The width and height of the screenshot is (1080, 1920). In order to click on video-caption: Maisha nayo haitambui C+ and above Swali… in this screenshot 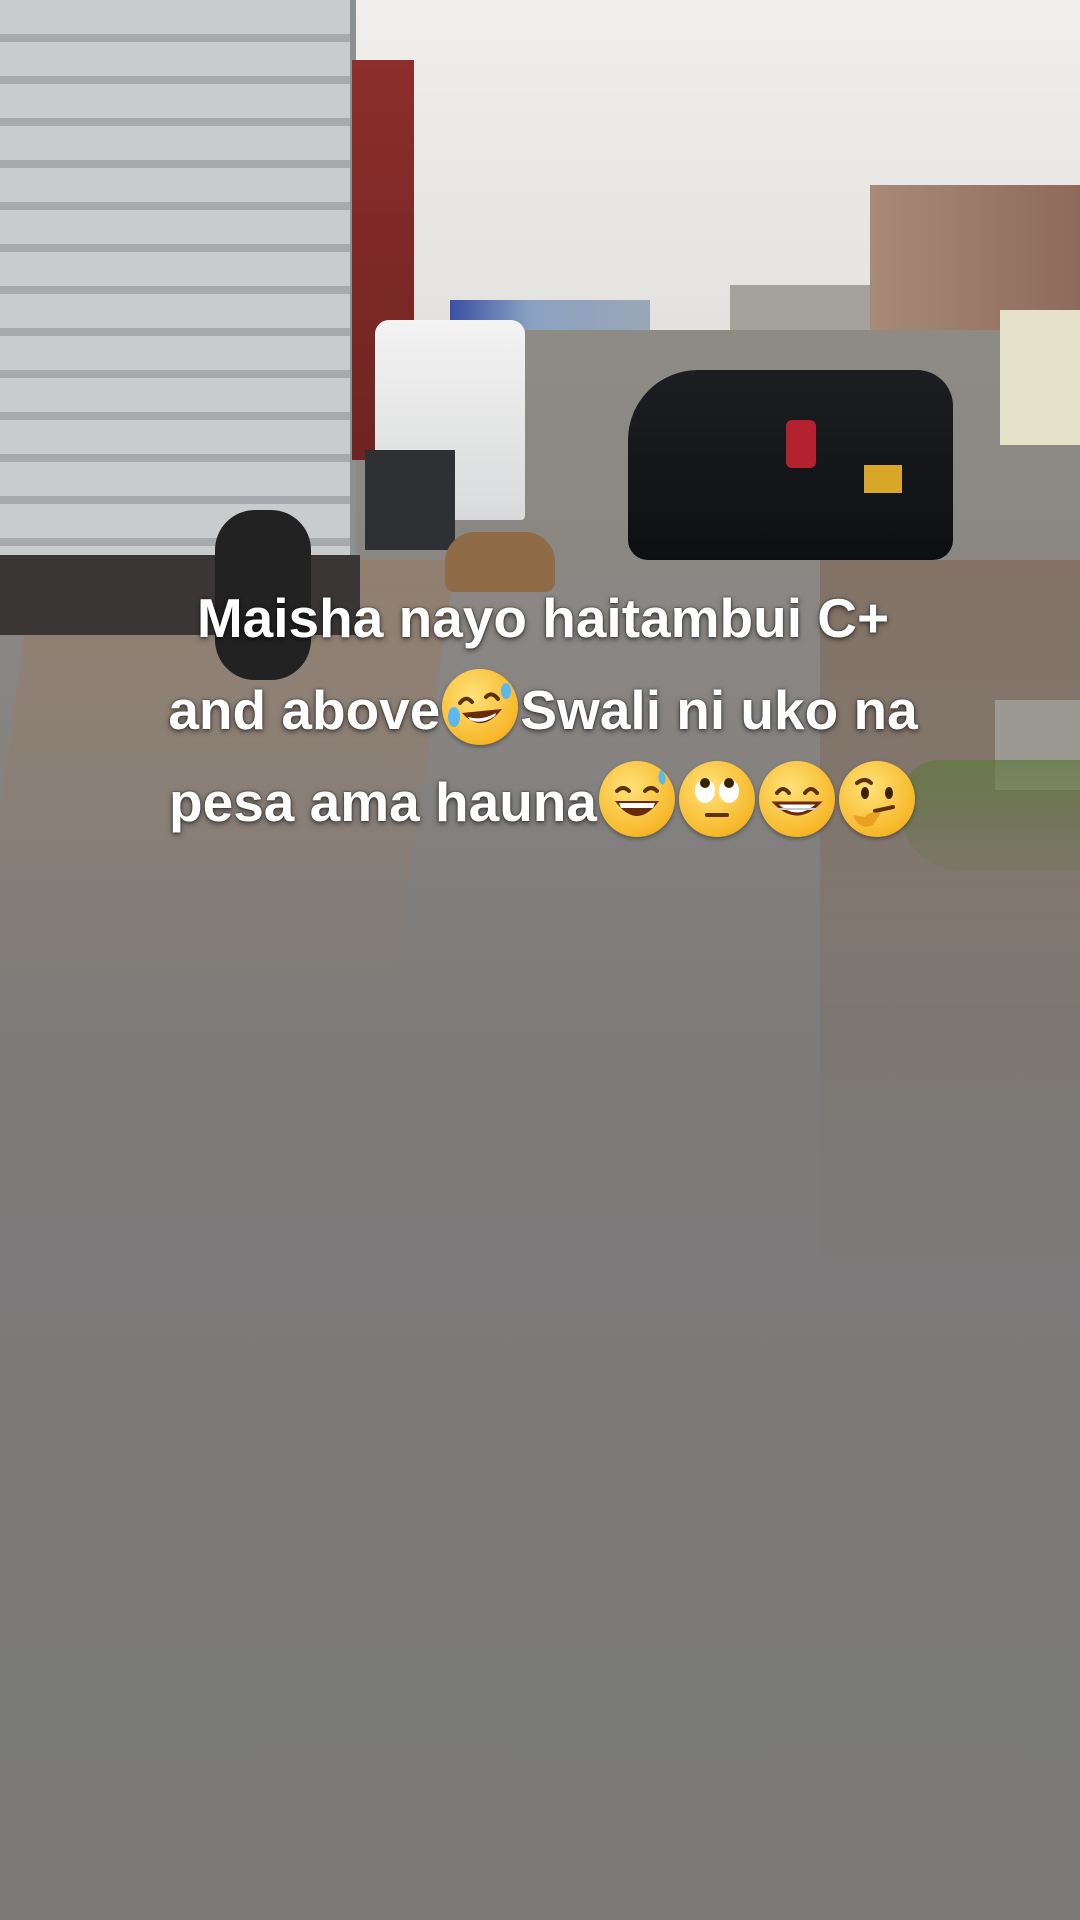, I will do `click(543, 710)`.